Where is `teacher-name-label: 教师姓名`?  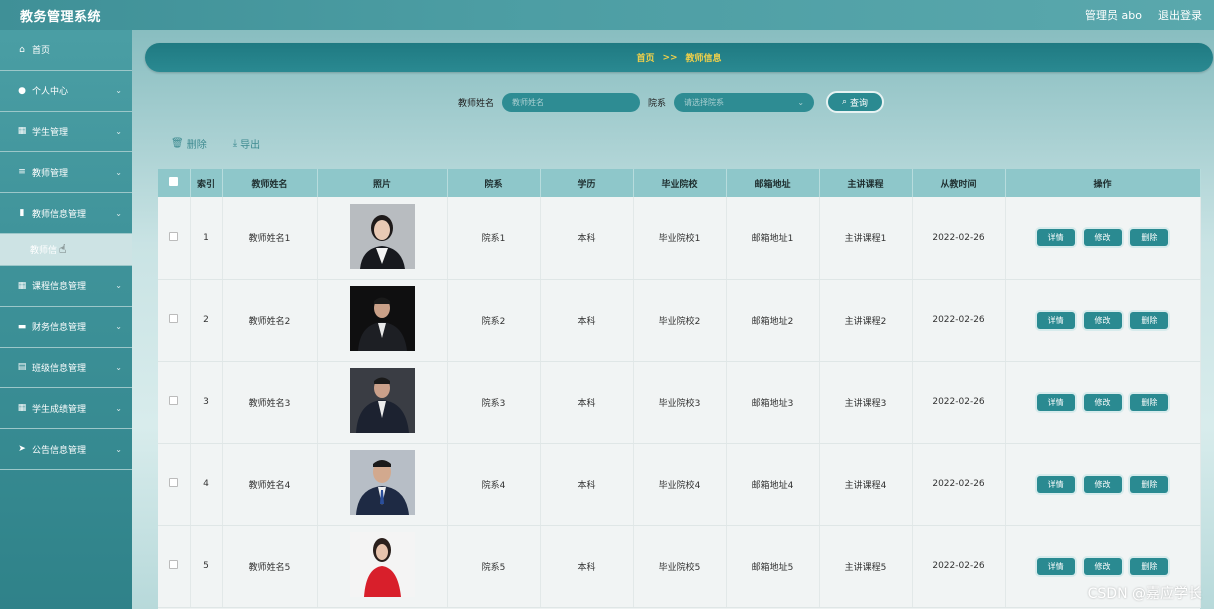 teacher-name-label: 教师姓名 is located at coordinates (476, 103).